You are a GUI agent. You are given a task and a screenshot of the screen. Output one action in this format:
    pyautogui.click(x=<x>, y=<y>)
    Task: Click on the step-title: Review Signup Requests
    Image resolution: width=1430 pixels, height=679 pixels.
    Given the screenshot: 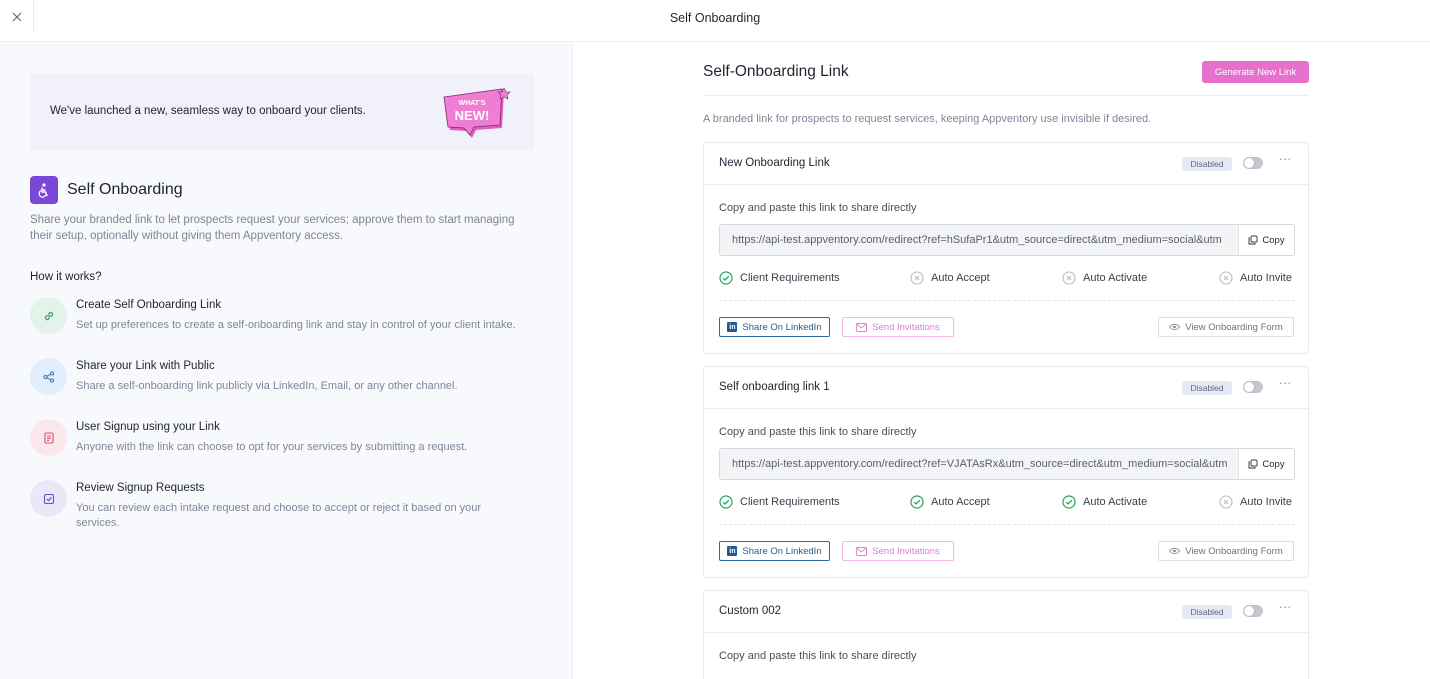 What is the action you would take?
    pyautogui.click(x=140, y=488)
    